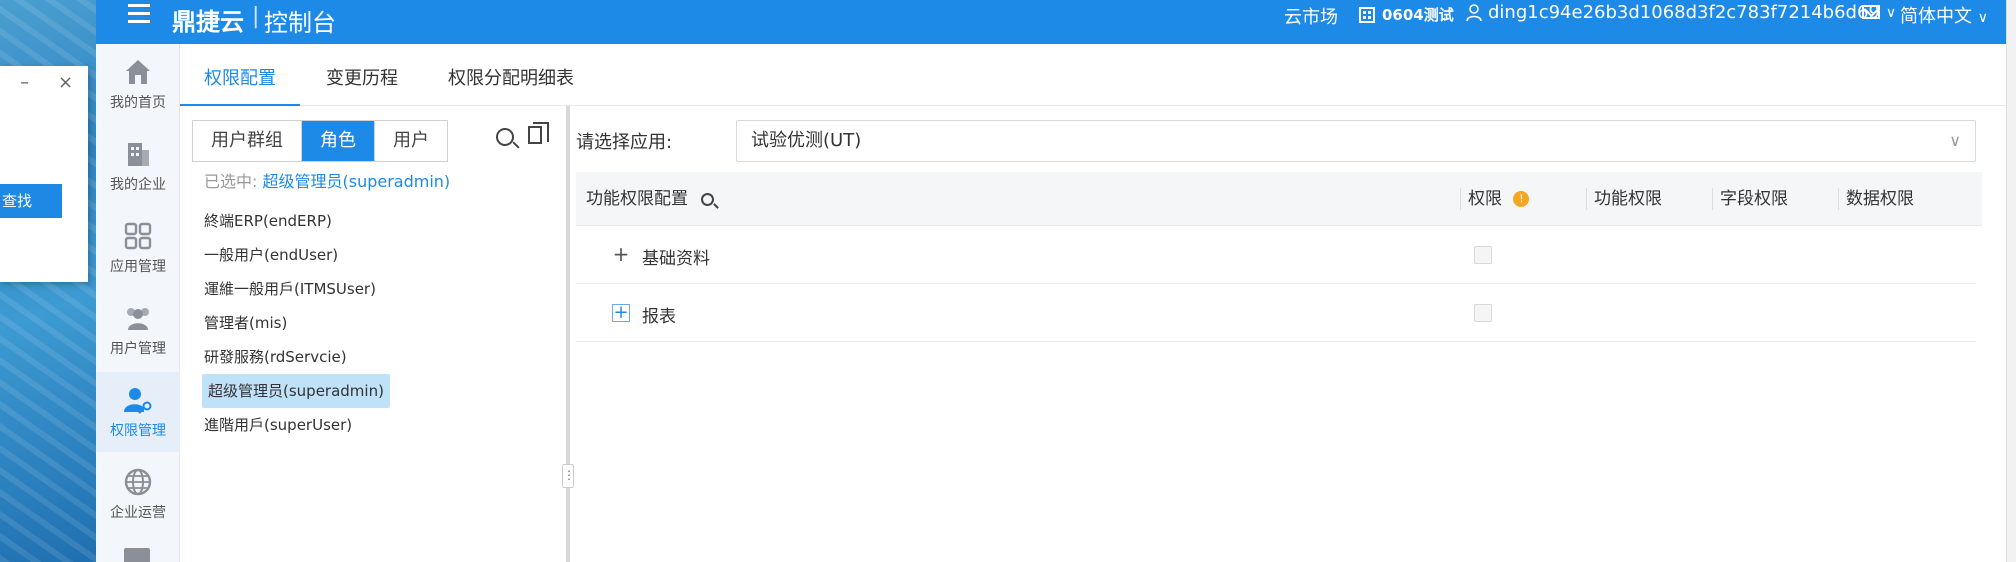 This screenshot has width=2016, height=562. What do you see at coordinates (2011, 281) in the screenshot?
I see `page-scrollbar` at bounding box center [2011, 281].